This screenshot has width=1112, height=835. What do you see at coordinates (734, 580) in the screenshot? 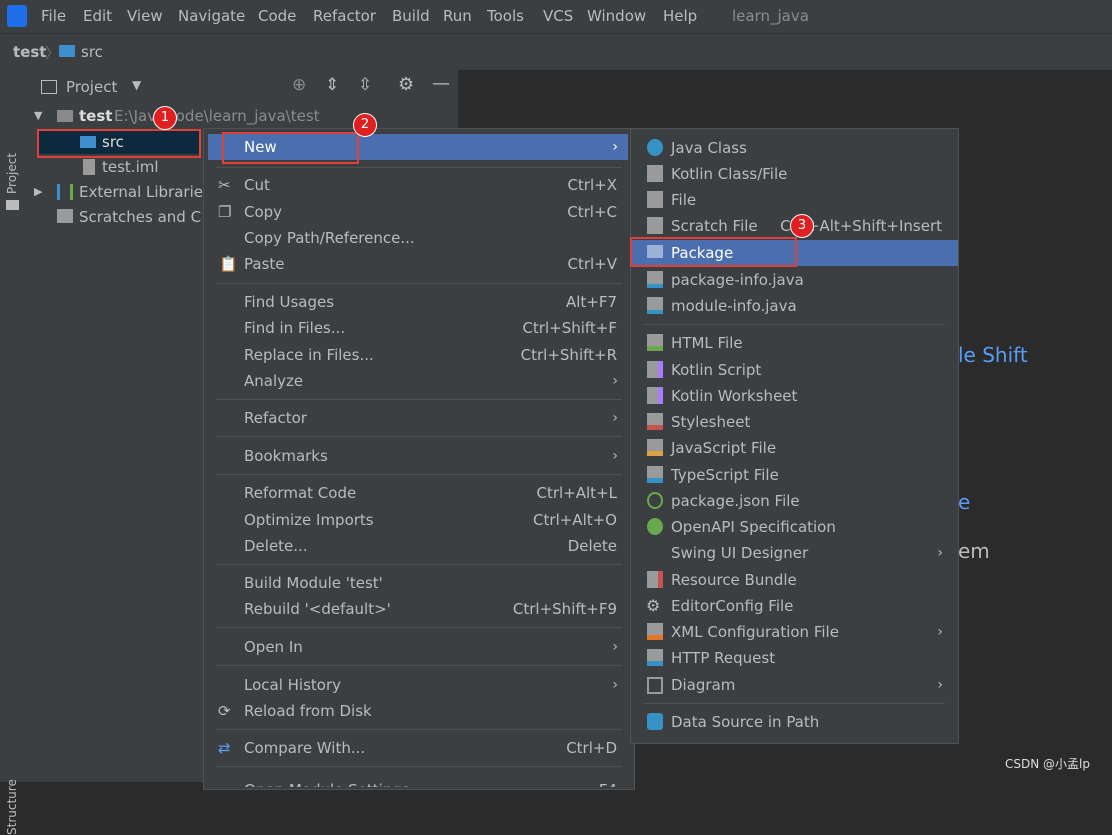
I see `submenu-item-label: Resource Bundle` at bounding box center [734, 580].